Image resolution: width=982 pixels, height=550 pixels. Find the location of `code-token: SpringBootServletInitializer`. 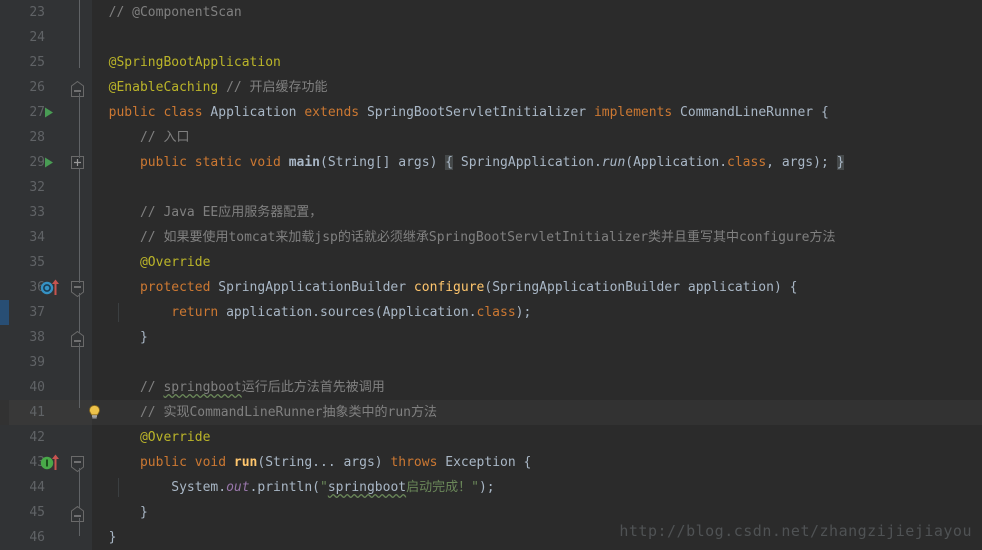

code-token: SpringBootServletInitializer is located at coordinates (476, 112).